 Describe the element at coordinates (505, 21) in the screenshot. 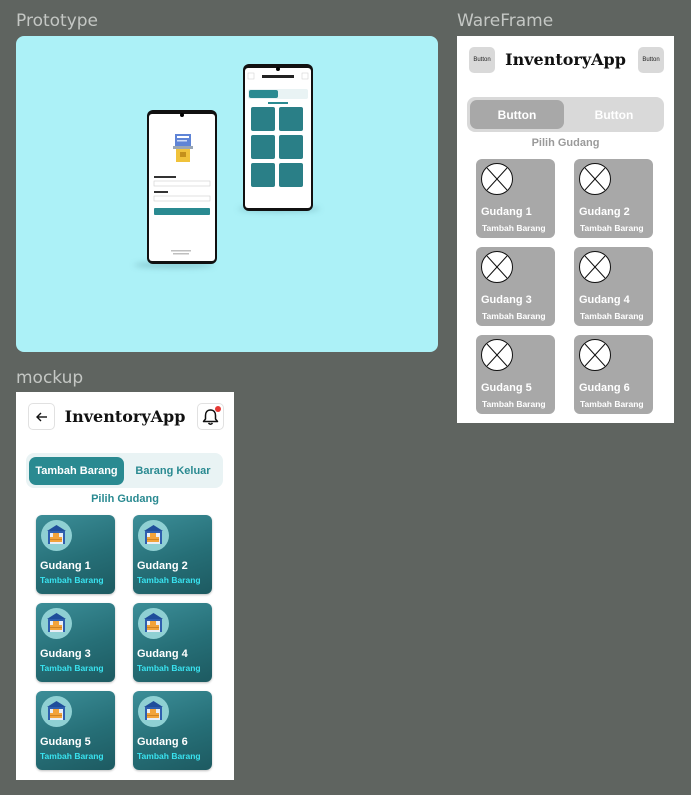

I see `wireframe-frame-label: WareFrame` at that location.